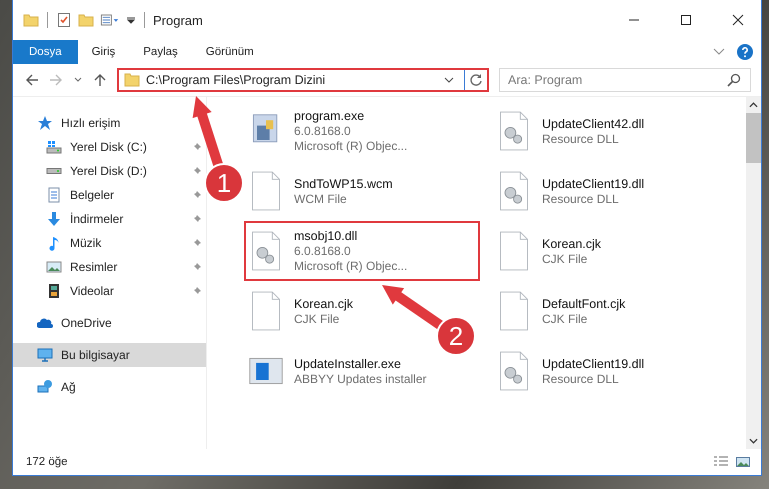 This screenshot has width=769, height=489. I want to click on file-detail: ABBYY Updates installer, so click(360, 379).